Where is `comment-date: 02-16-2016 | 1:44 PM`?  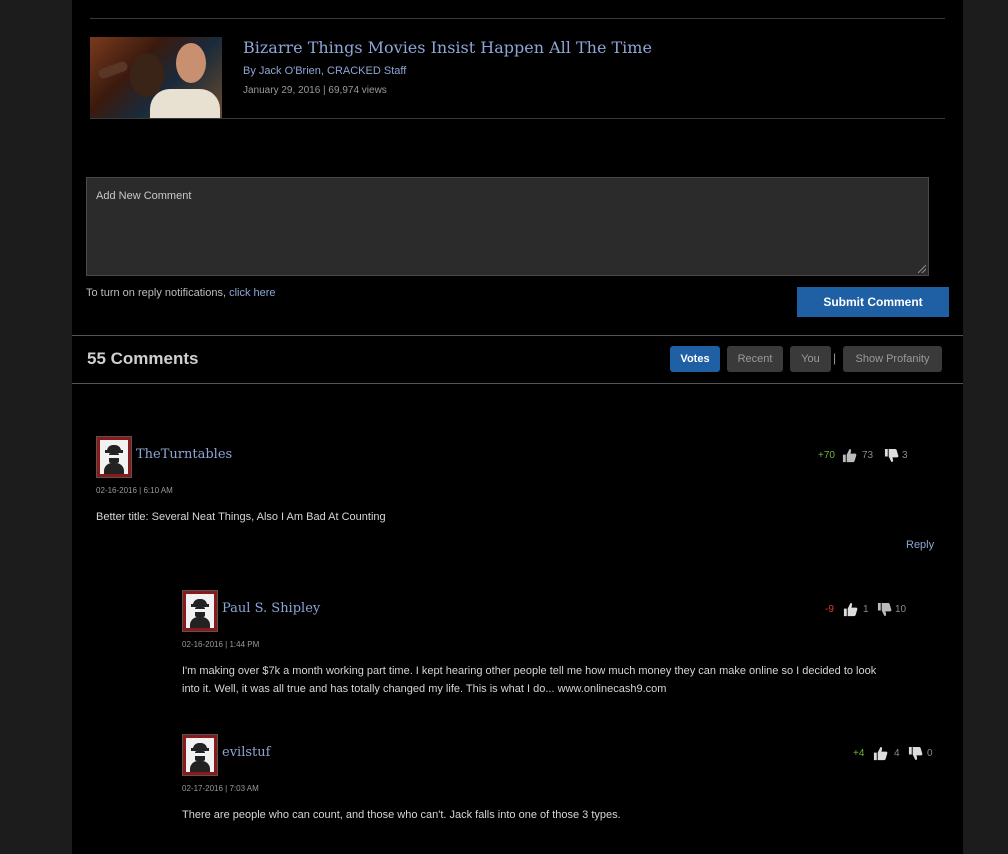
comment-date: 02-16-2016 | 1:44 PM is located at coordinates (221, 644).